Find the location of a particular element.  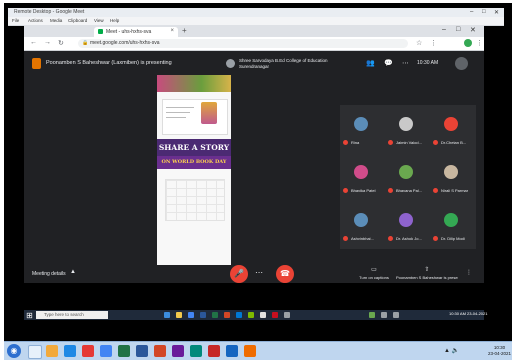

remote-desktop-icon is located at coordinates (232, 351).